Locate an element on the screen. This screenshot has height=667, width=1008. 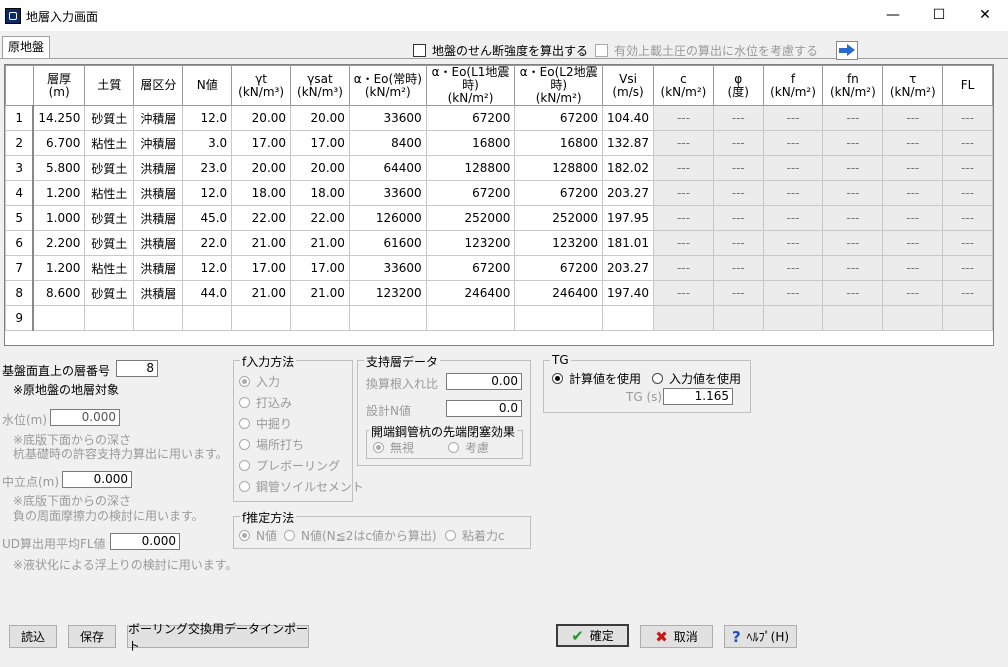
pipe-consider-radio: 考慮 is located at coordinates (468, 447).